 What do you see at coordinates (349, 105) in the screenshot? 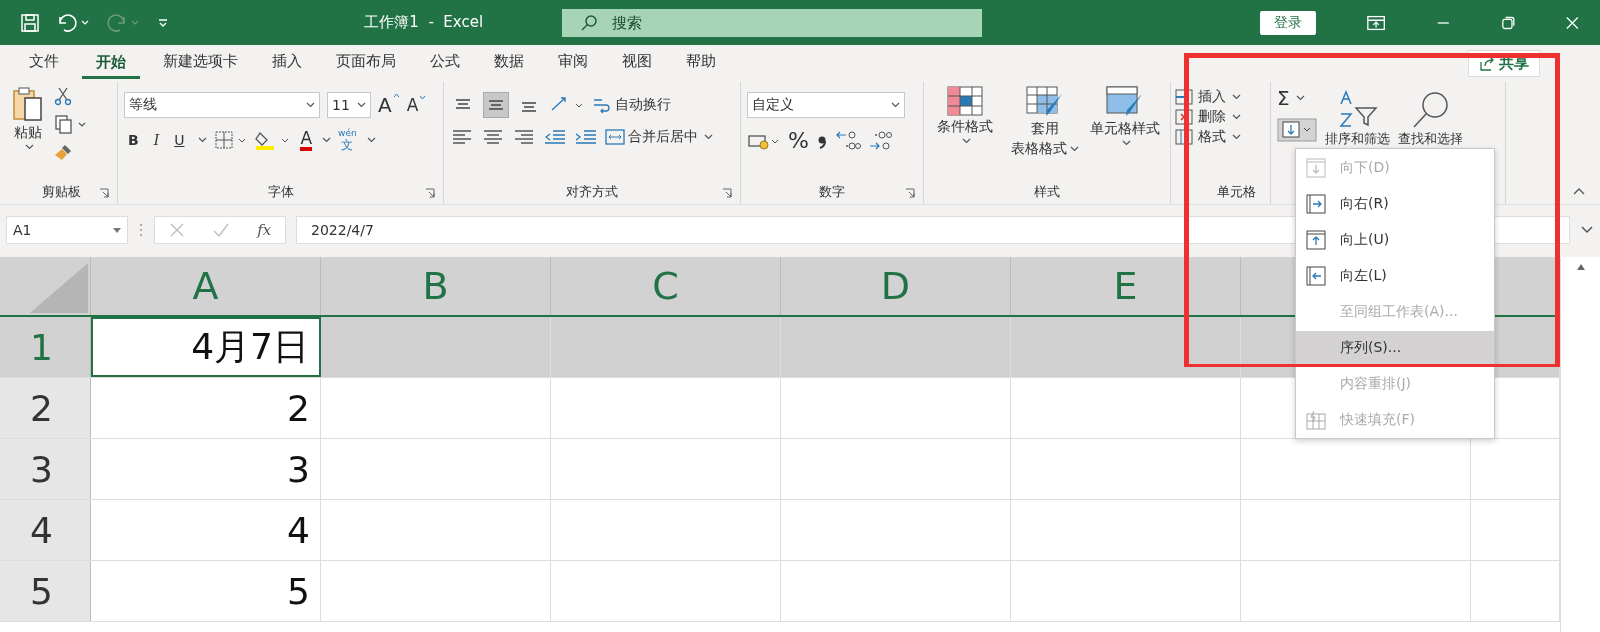
I see `font-size-dropdown: 11` at bounding box center [349, 105].